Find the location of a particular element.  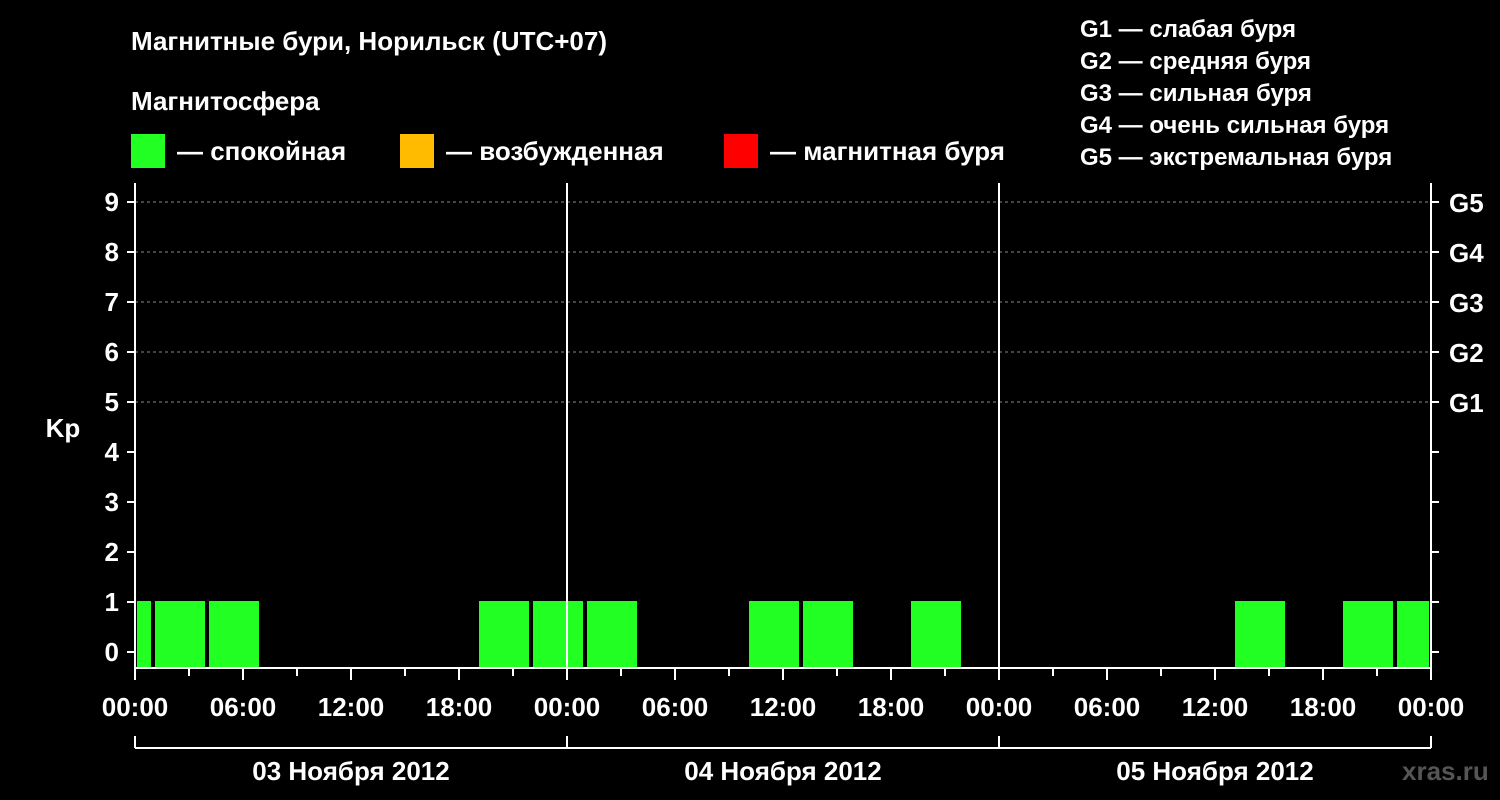

y-tick-label: 8 is located at coordinates (112, 252).